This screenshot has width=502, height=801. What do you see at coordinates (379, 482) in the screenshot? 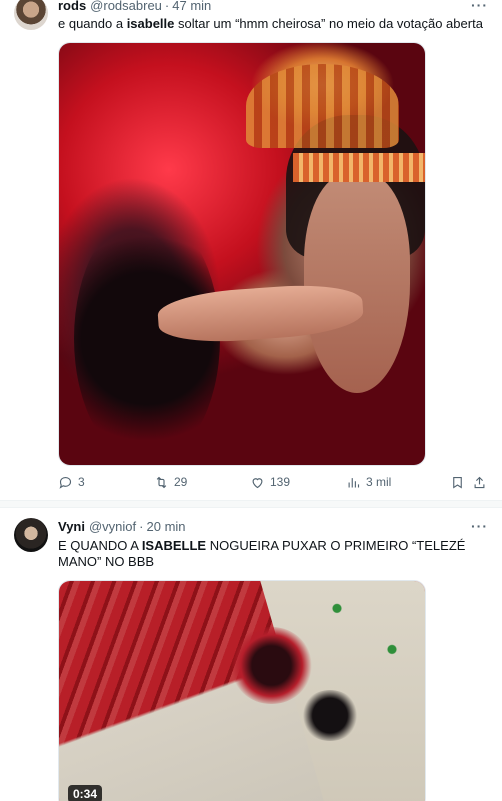
I see `view-count: 3 mil` at bounding box center [379, 482].